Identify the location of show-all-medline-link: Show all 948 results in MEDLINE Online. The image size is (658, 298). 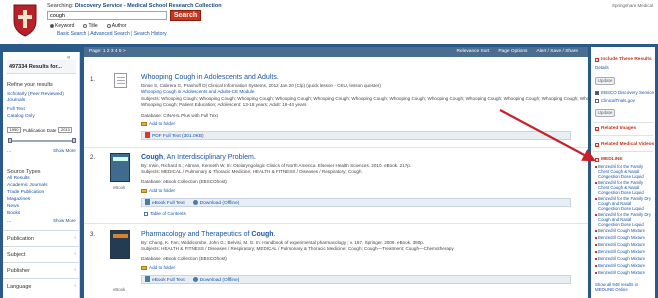
(623, 287).